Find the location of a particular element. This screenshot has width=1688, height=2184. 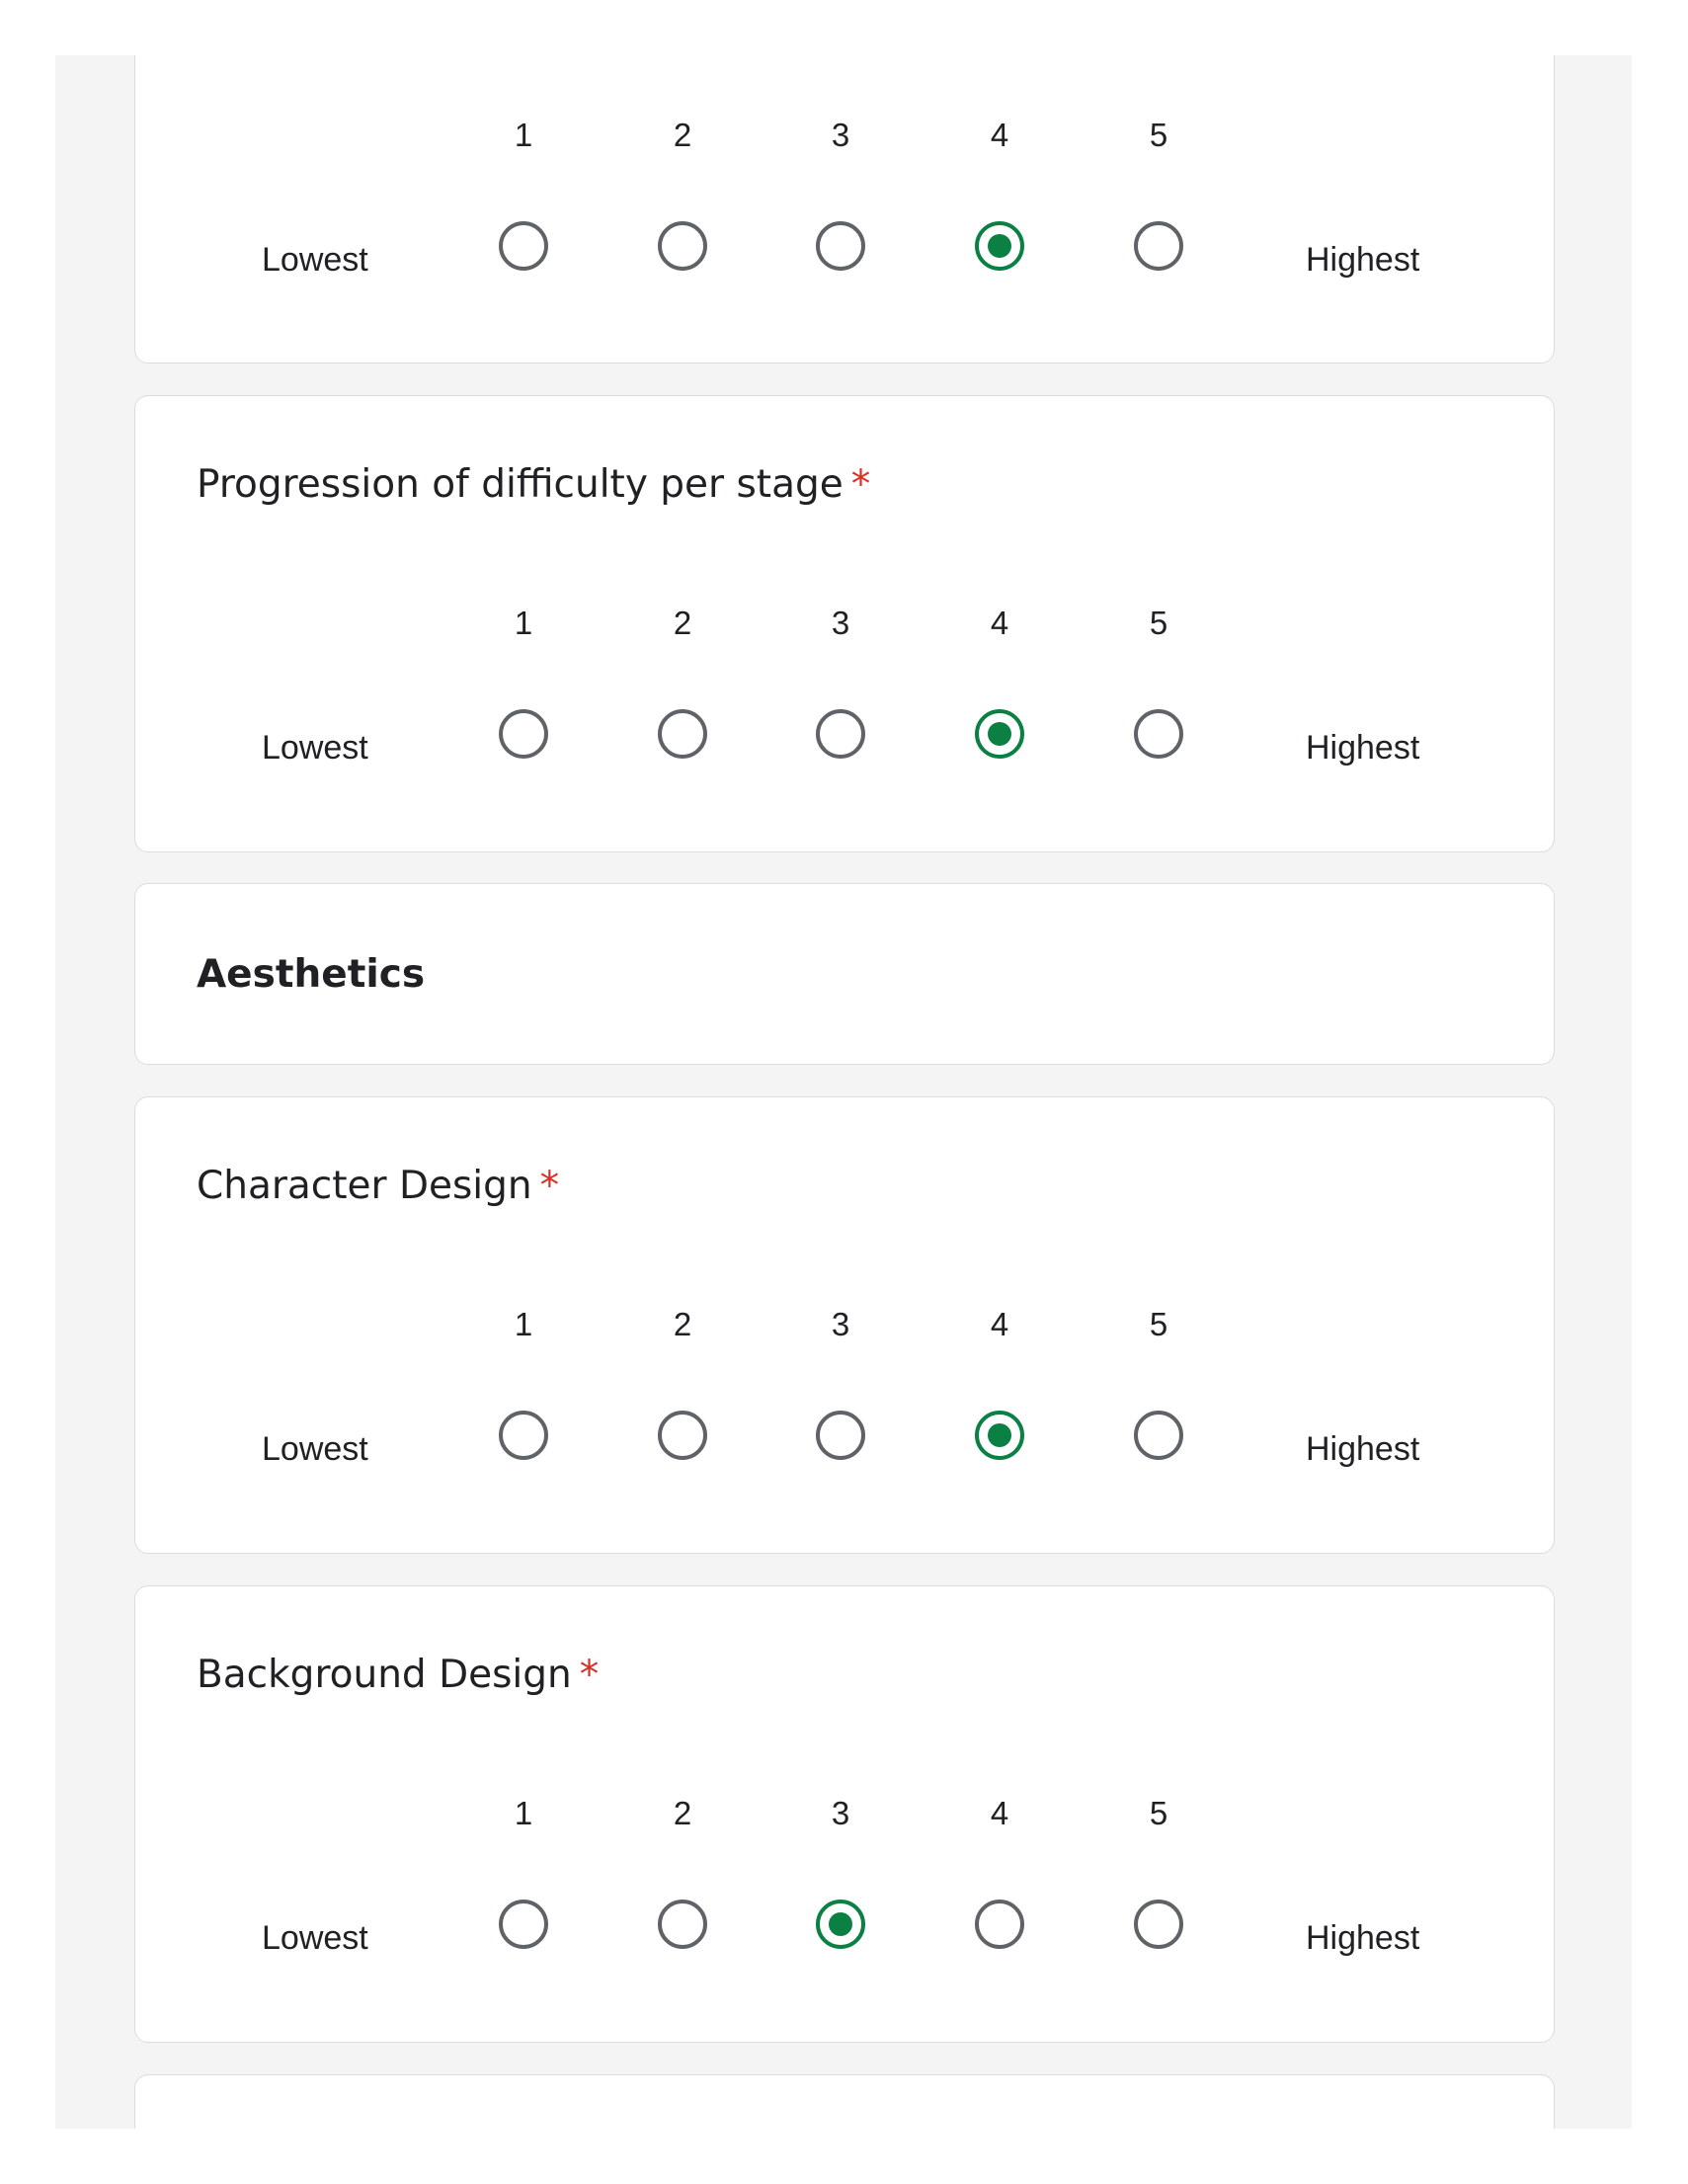

question-card-next is located at coordinates (845, 2101).